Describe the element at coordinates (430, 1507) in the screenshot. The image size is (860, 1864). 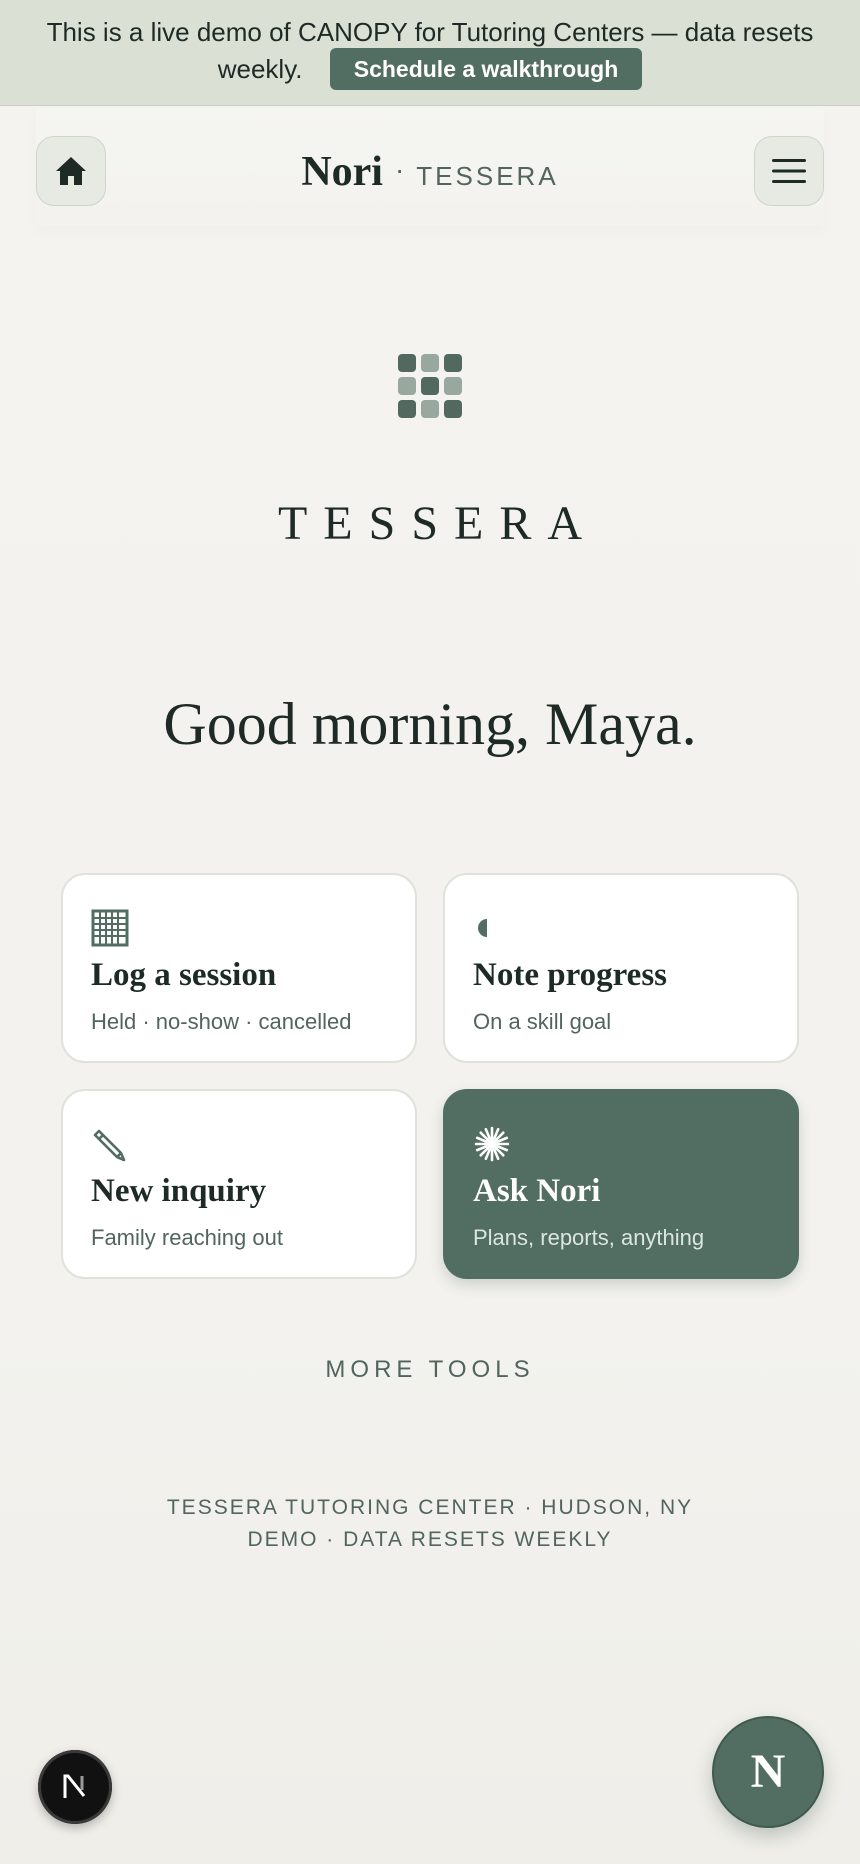
I see `footer-center-info: TESSERA TUTORING CENTER · HUDSON, NY` at that location.